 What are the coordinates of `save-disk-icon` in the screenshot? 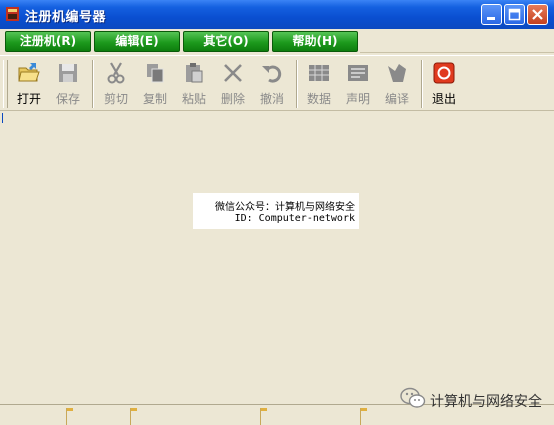 It's located at (68, 73).